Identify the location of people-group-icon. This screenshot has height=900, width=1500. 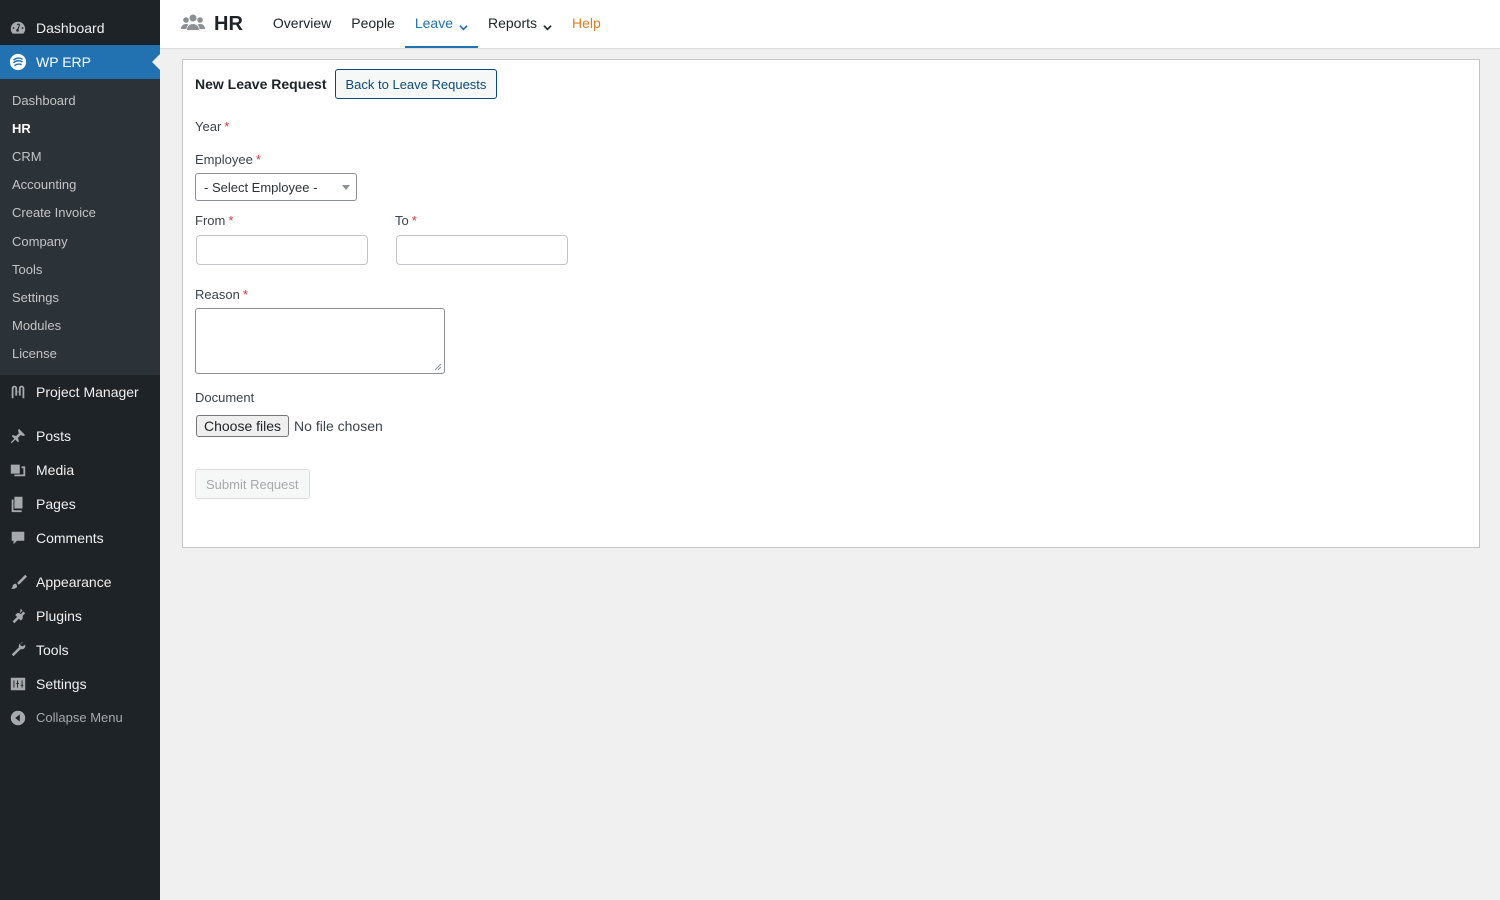
(193, 24).